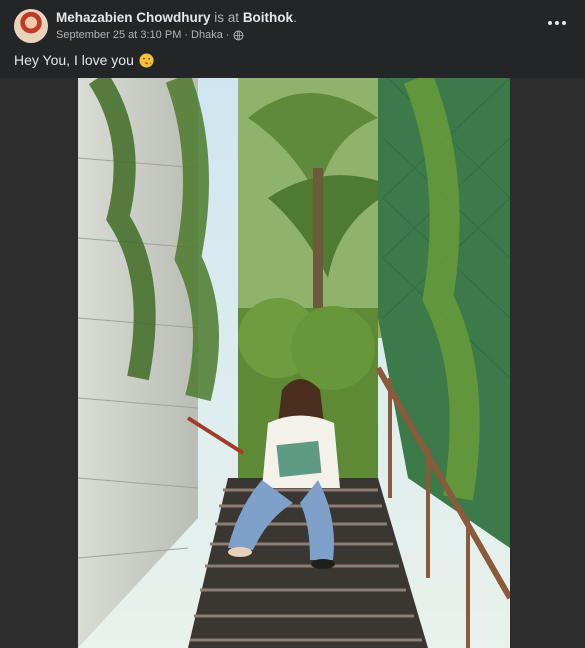 The image size is (585, 648). What do you see at coordinates (118, 35) in the screenshot?
I see `post-timestamp: September 25 at 3:10 PM` at bounding box center [118, 35].